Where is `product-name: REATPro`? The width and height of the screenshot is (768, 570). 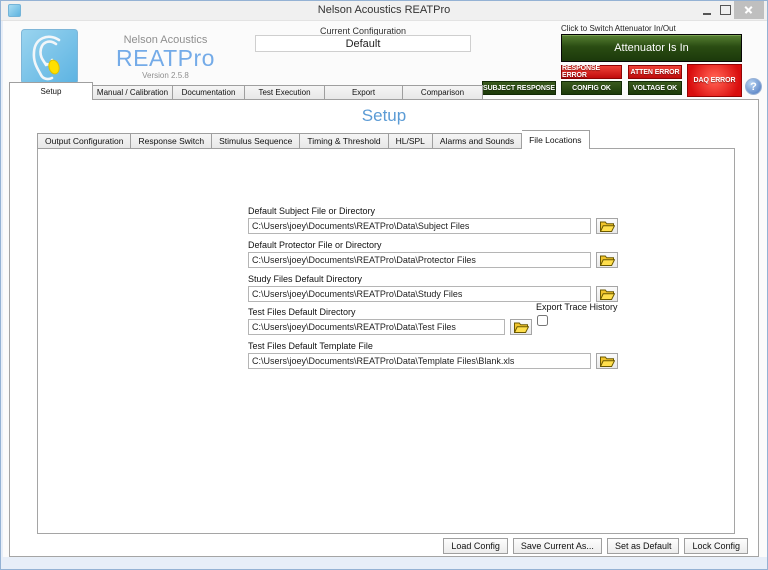 product-name: REATPro is located at coordinates (165, 58).